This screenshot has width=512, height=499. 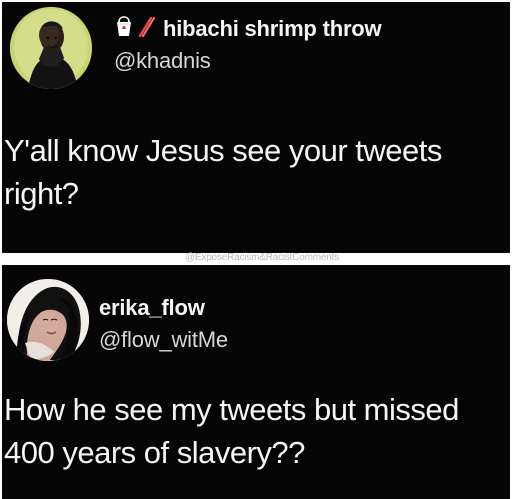 I want to click on profile-photo-khadnis, so click(x=51, y=48).